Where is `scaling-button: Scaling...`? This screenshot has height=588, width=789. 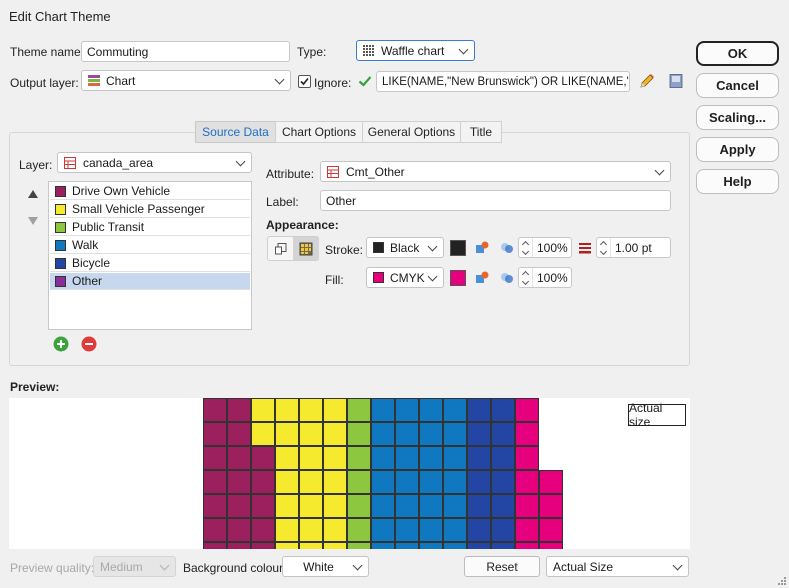
scaling-button: Scaling... is located at coordinates (737, 117).